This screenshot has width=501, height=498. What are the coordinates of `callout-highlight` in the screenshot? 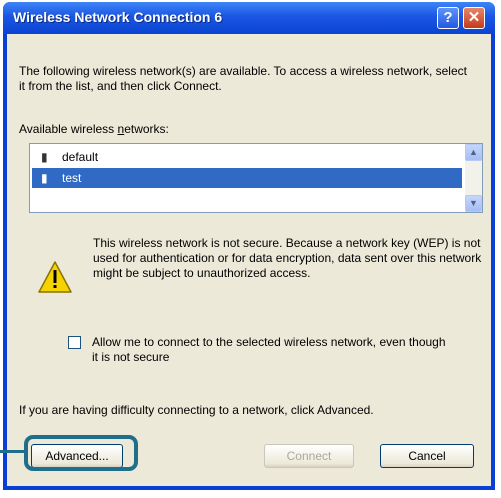 It's located at (81, 453).